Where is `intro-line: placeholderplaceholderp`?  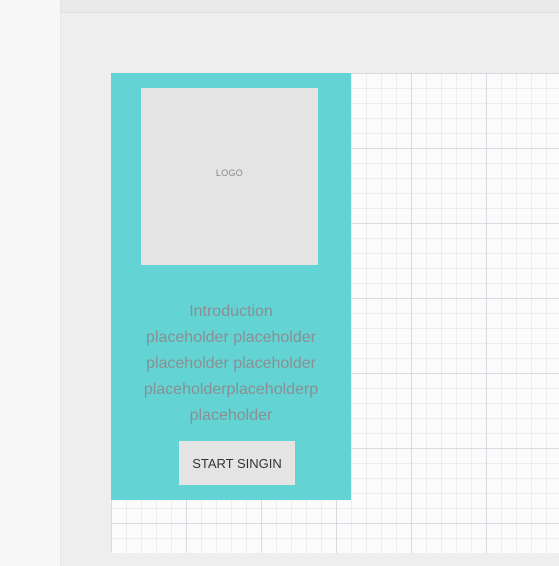 intro-line: placeholderplaceholderp is located at coordinates (231, 389).